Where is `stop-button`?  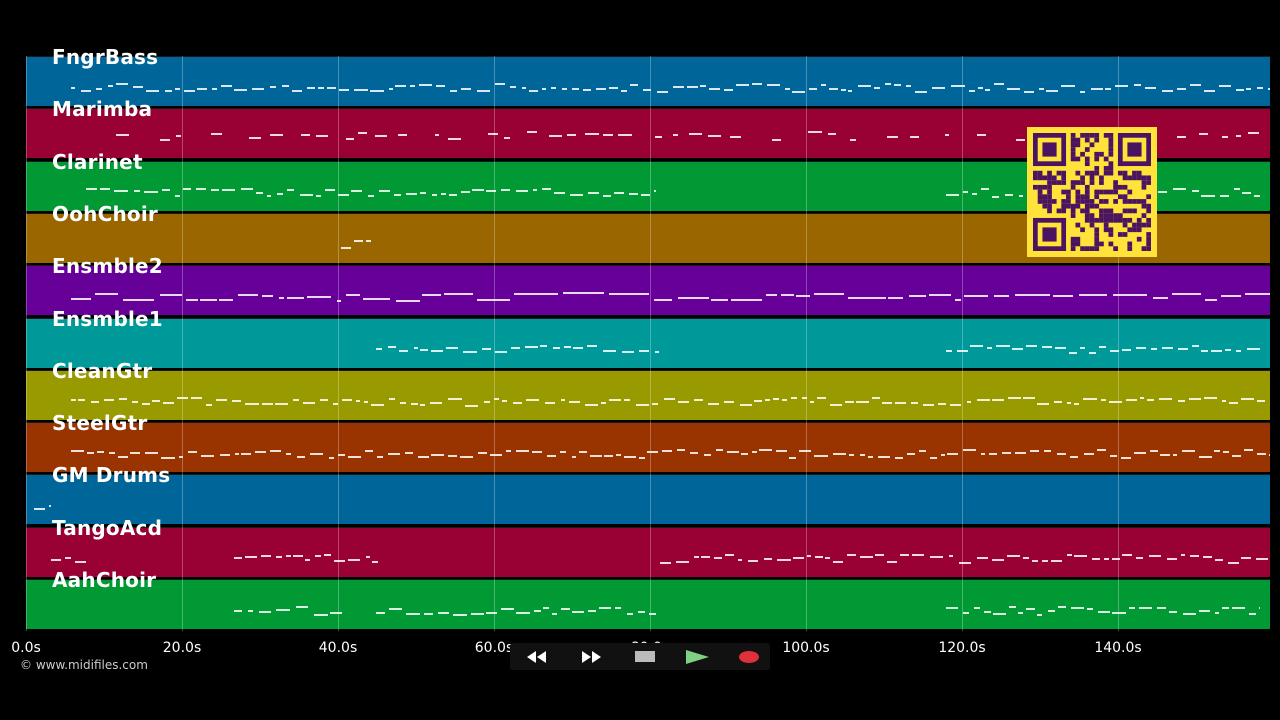
stop-button is located at coordinates (645, 656).